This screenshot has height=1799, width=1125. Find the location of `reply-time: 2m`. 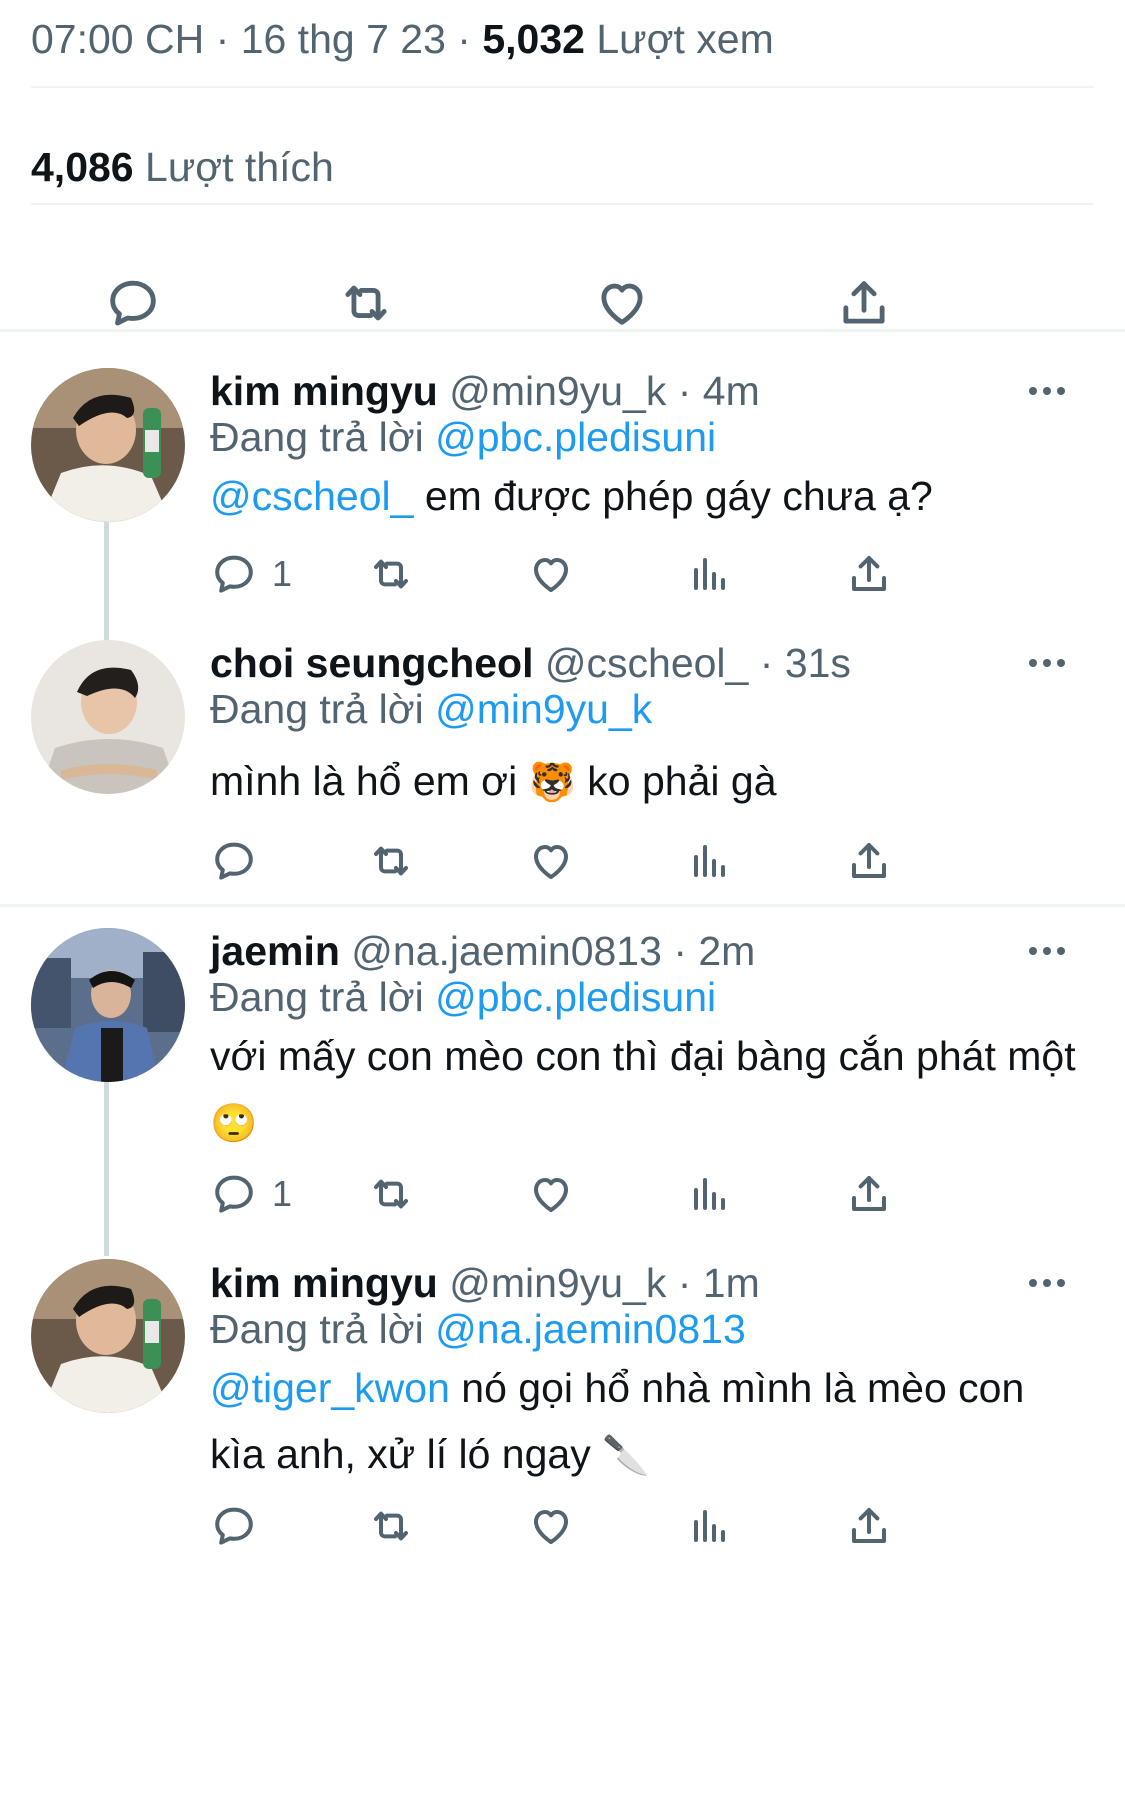

reply-time: 2m is located at coordinates (727, 951).